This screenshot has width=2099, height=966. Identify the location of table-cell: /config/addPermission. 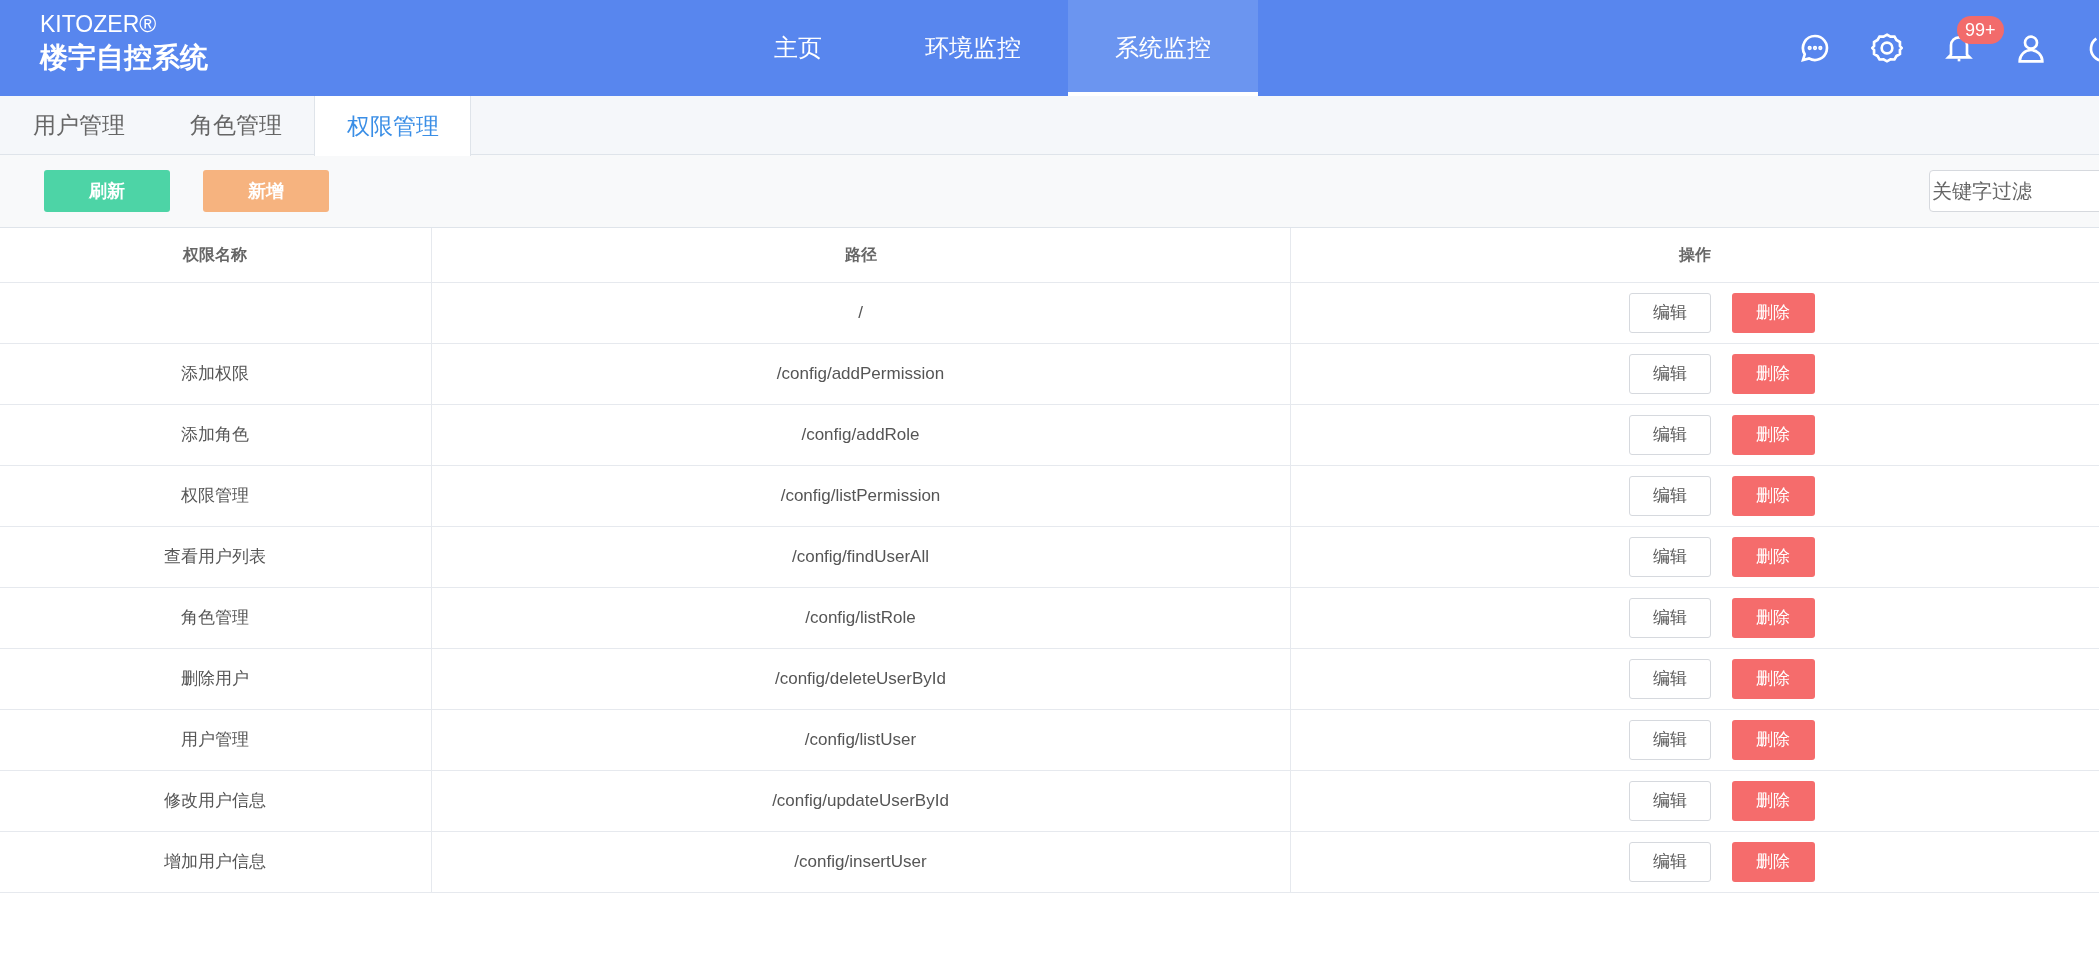
(860, 373).